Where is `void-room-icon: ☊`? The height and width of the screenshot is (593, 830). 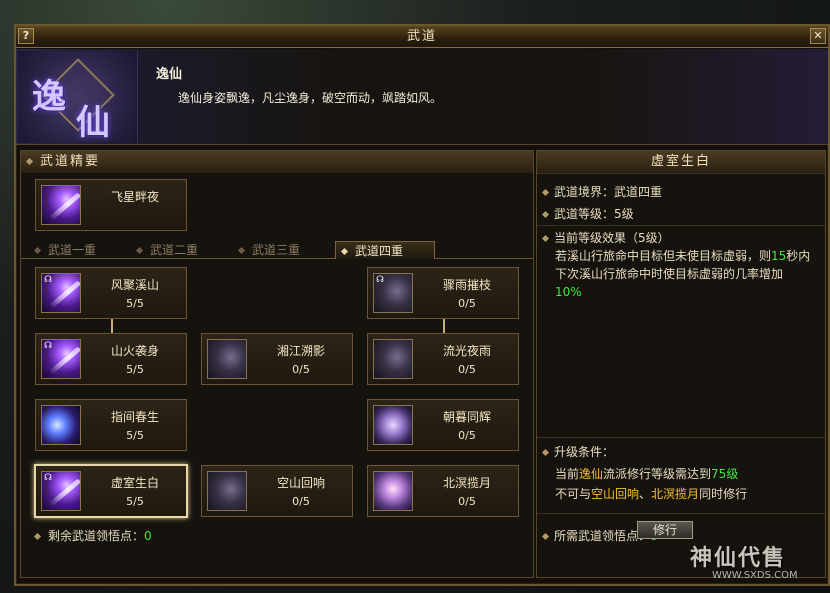
void-room-icon: ☊ is located at coordinates (61, 491).